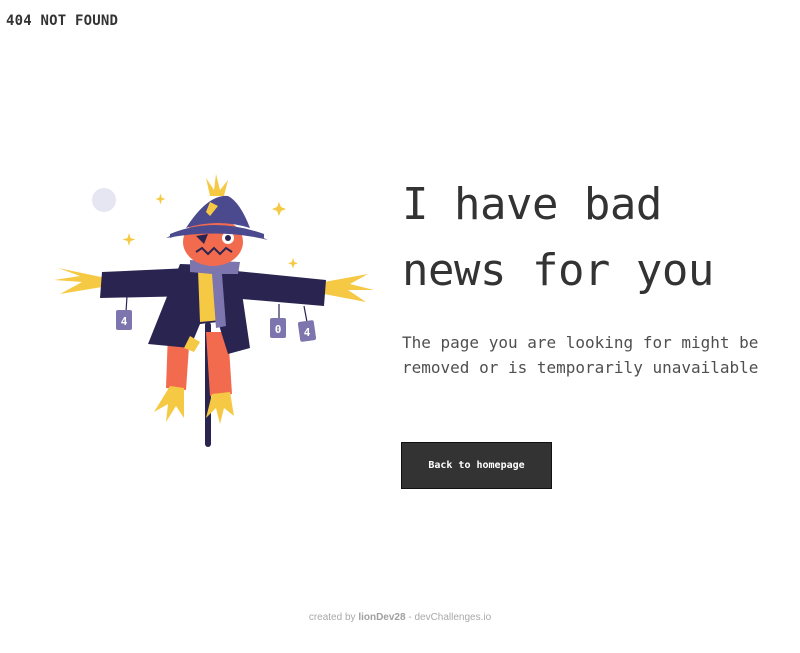 This screenshot has width=800, height=653. I want to click on can-0: 0, so click(278, 328).